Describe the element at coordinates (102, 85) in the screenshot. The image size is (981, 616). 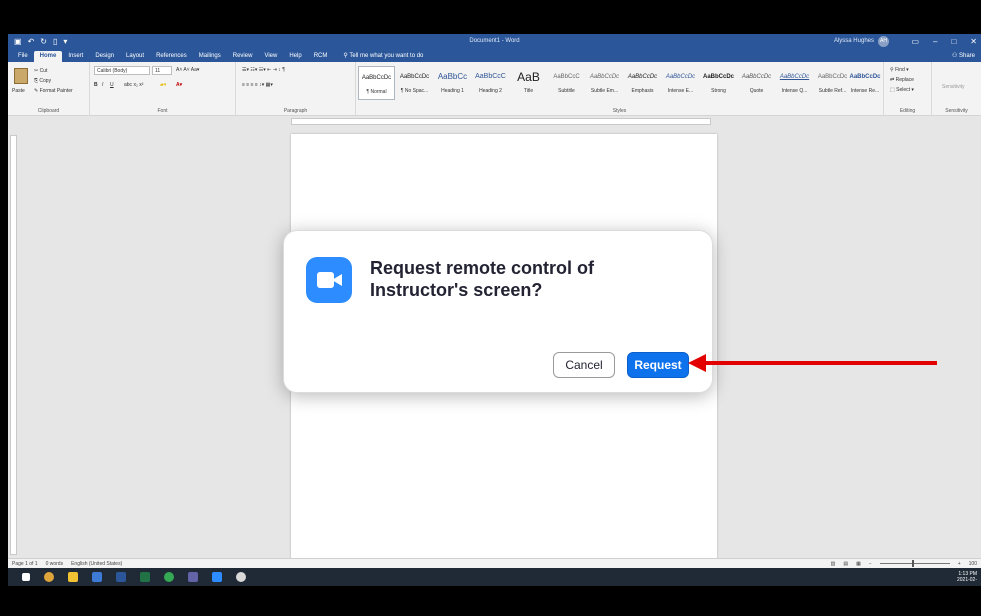
I see `italic-icon: I` at that location.